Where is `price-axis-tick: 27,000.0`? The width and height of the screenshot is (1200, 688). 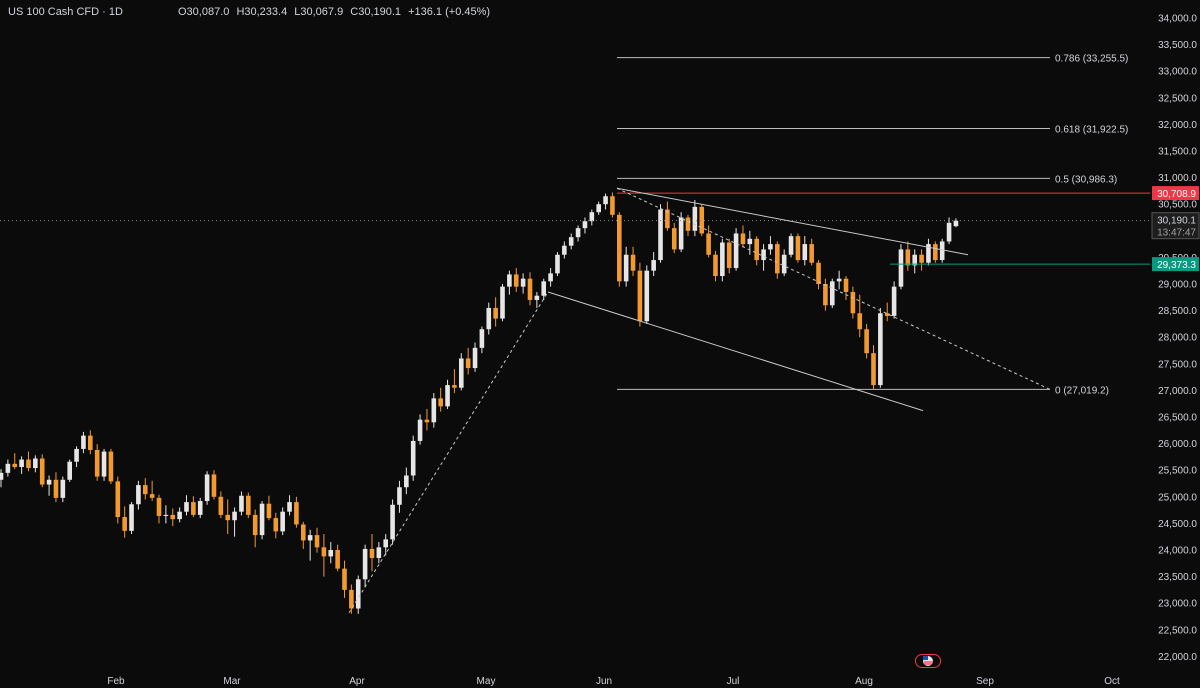
price-axis-tick: 27,000.0 is located at coordinates (1177, 391).